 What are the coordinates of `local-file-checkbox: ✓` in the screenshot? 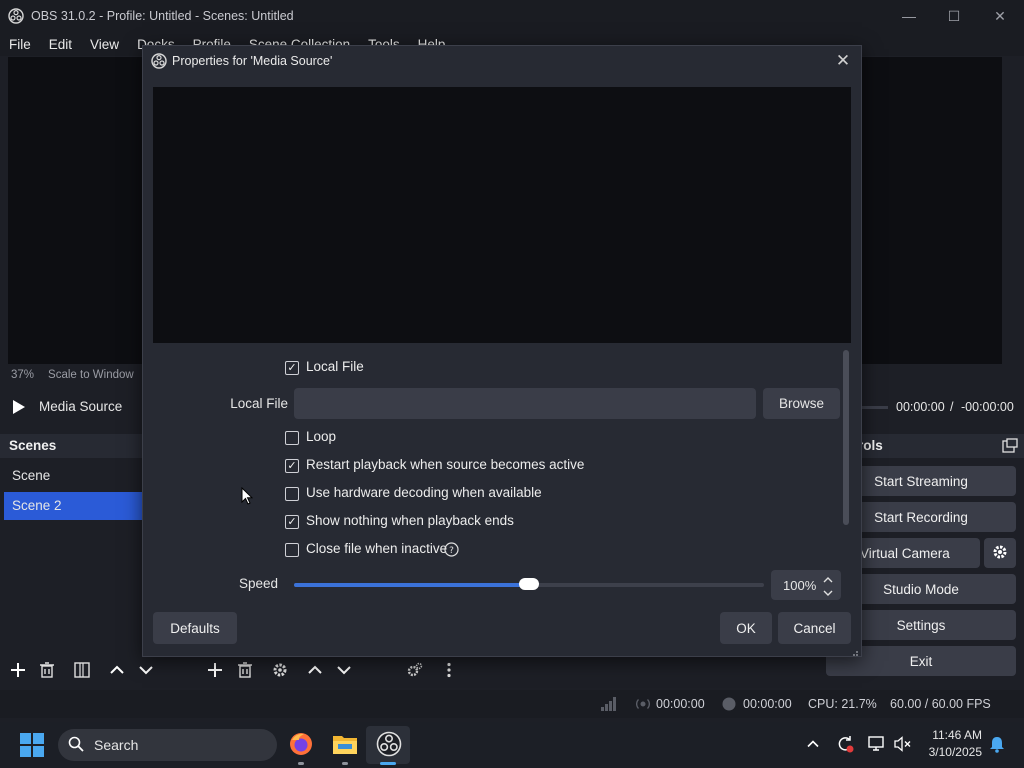 It's located at (292, 368).